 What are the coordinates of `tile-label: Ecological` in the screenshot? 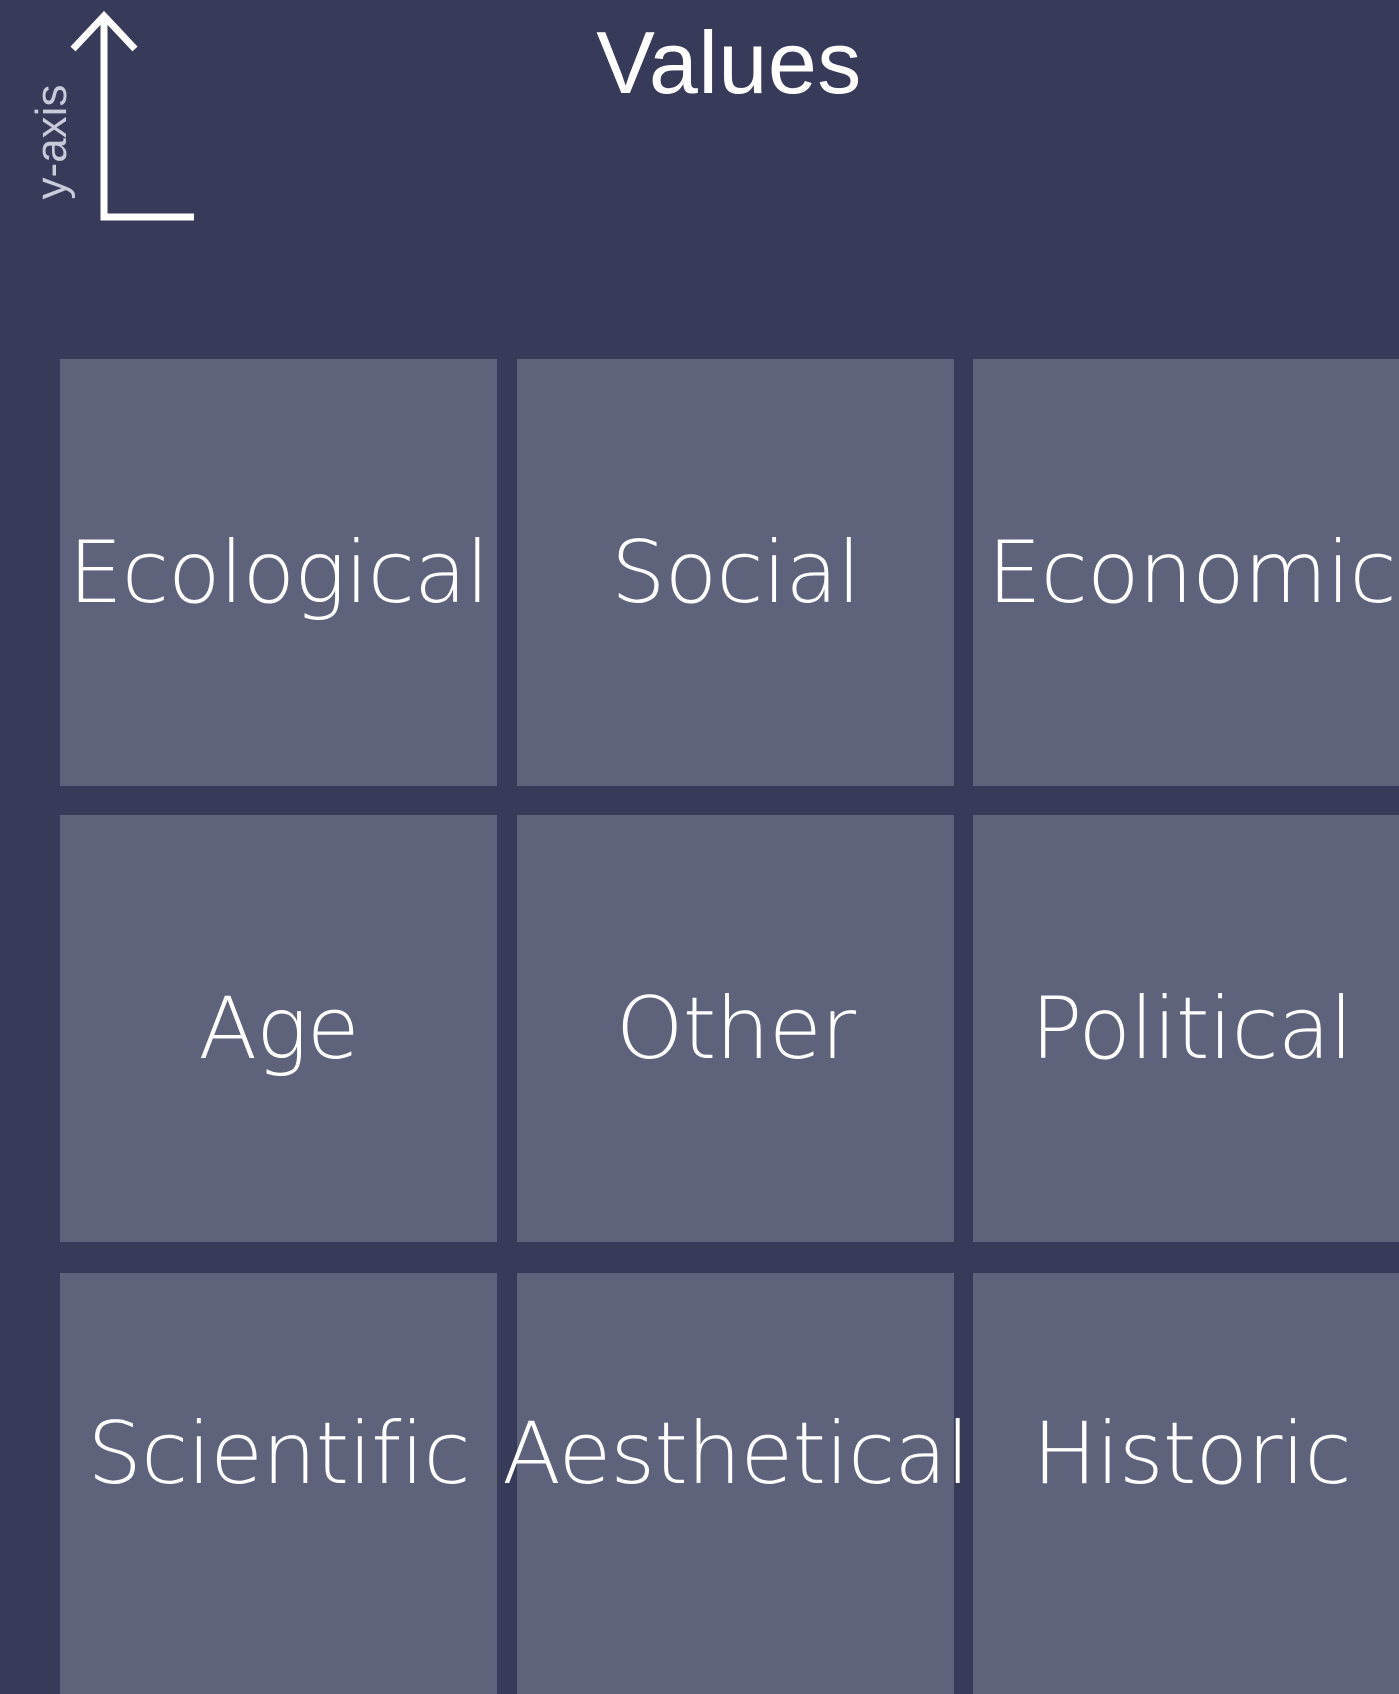 It's located at (278, 572).